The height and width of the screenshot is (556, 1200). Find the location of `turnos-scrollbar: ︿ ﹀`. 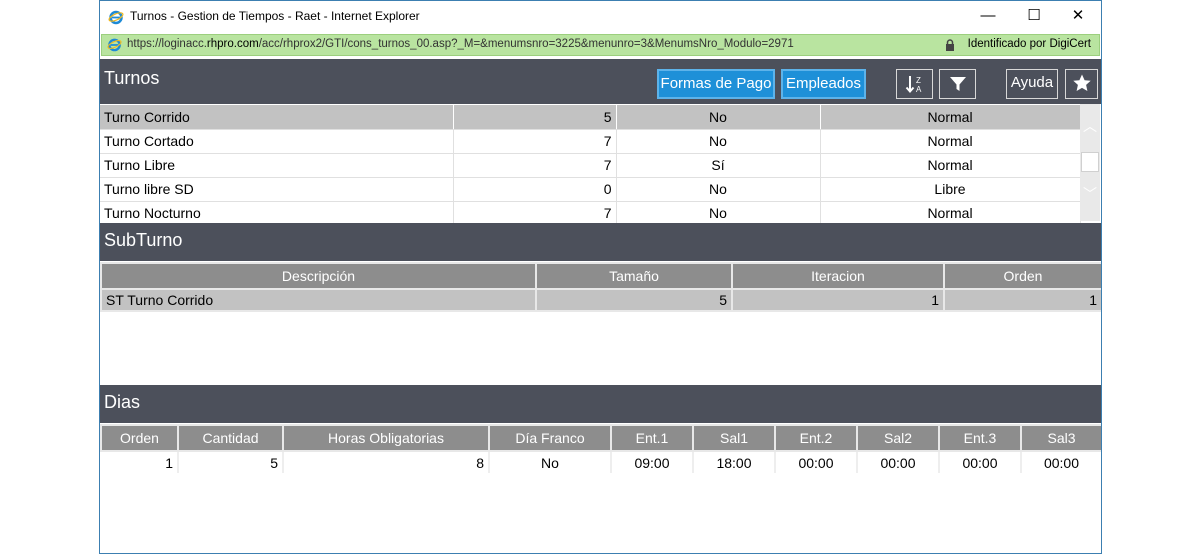

turnos-scrollbar: ︿ ﹀ is located at coordinates (1090, 162).